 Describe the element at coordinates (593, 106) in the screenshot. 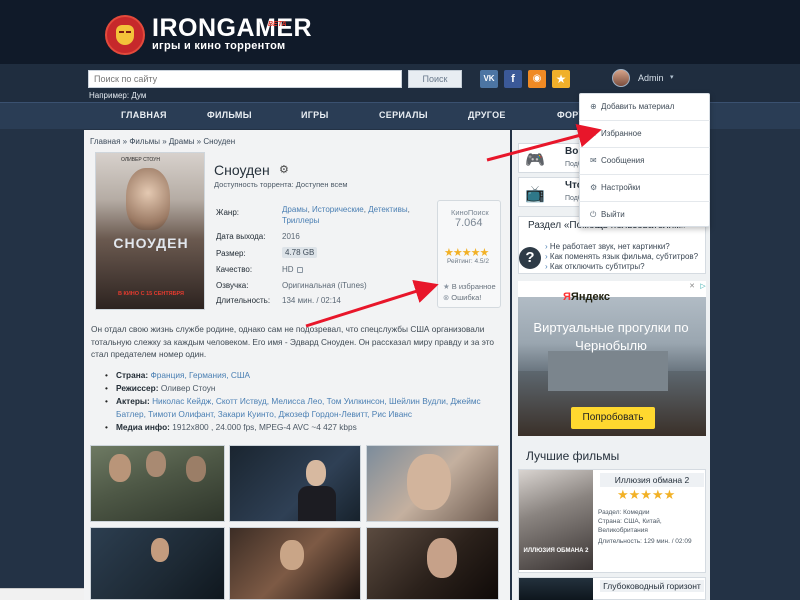

I see `plus-circle-icon: ⊕` at that location.